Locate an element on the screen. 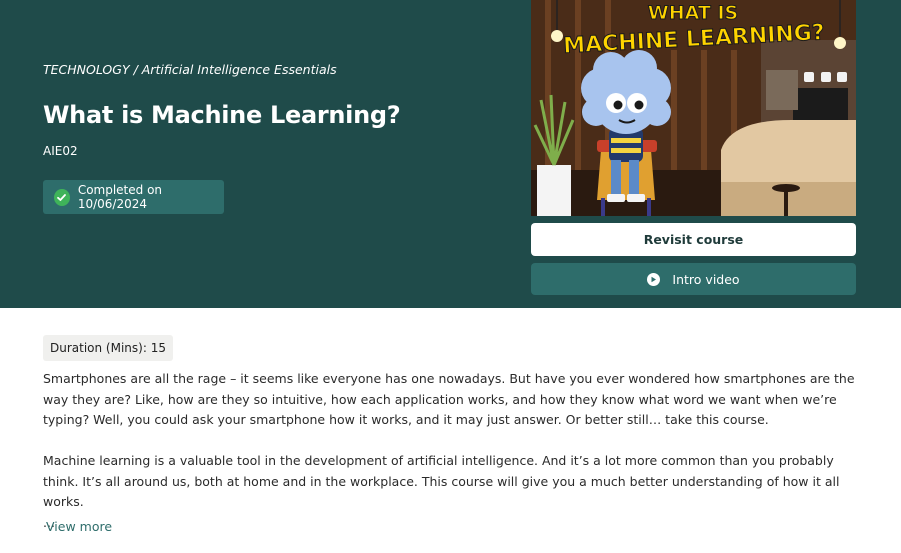 The width and height of the screenshot is (901, 553). page-title: What is Machine Learning? is located at coordinates (222, 115).